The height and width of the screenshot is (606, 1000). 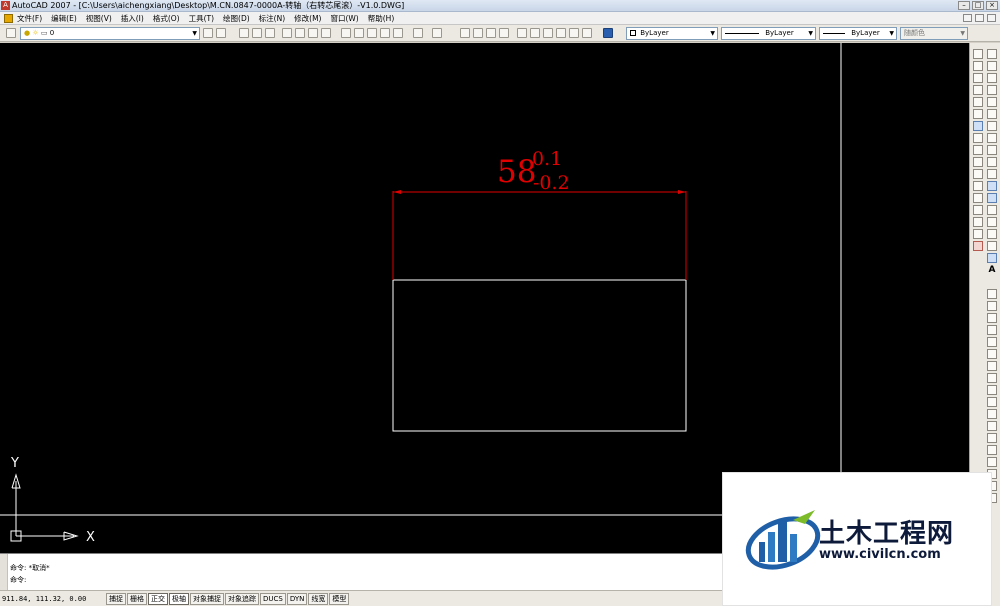 What do you see at coordinates (992, 258) in the screenshot?
I see `table-icon` at bounding box center [992, 258].